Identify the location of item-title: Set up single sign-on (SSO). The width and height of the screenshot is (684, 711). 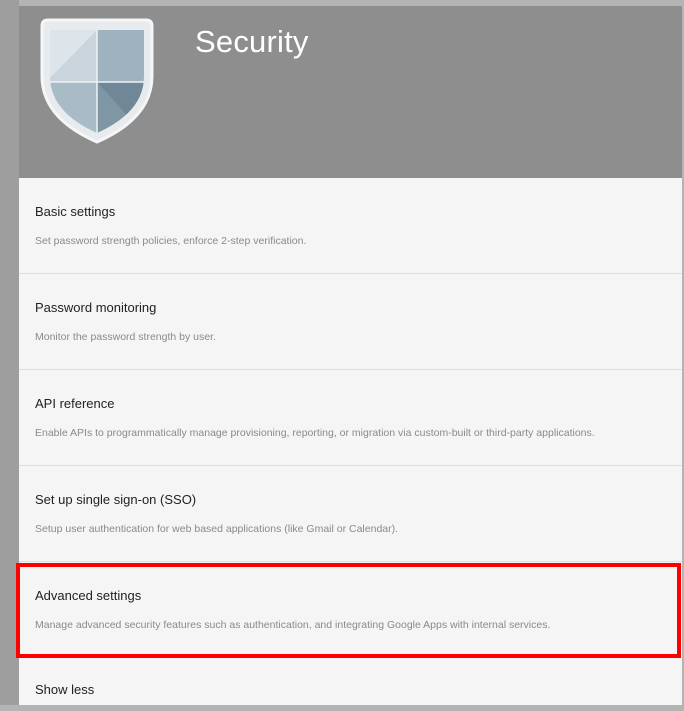
(116, 499).